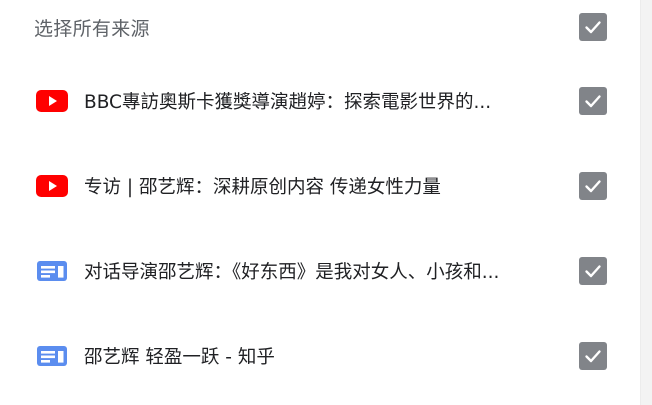 The height and width of the screenshot is (405, 652). I want to click on source-row: 专访 | 邵艺辉：深耕原创内容 传递女性力量, so click(320, 186).